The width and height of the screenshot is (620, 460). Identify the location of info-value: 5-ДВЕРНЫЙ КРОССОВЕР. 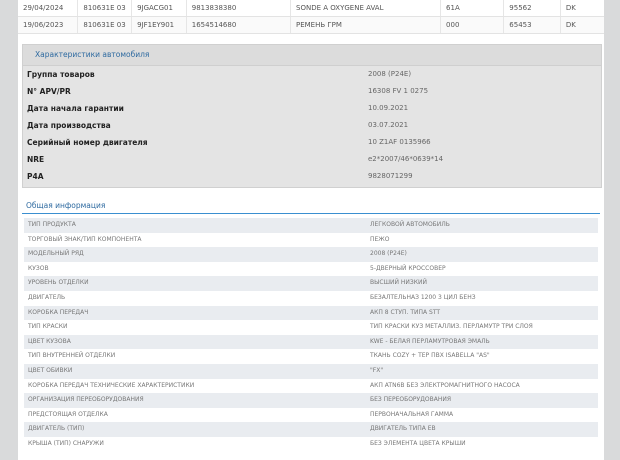
(408, 268).